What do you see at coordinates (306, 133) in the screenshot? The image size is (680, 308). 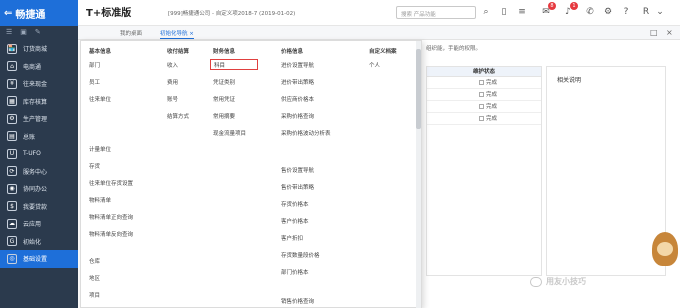 I see `menu-item: 采购价格波动分析表` at bounding box center [306, 133].